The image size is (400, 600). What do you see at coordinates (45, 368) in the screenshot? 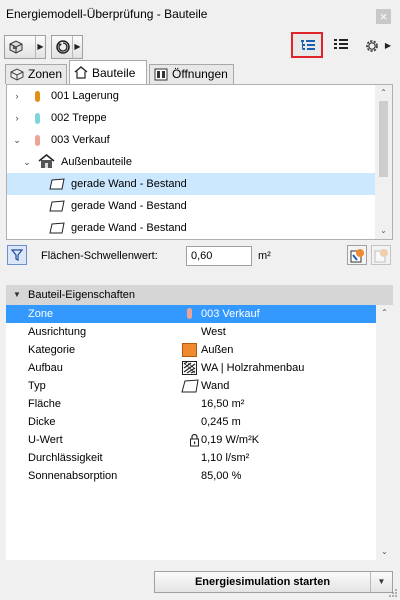
I see `prop-name: Aufbau` at bounding box center [45, 368].